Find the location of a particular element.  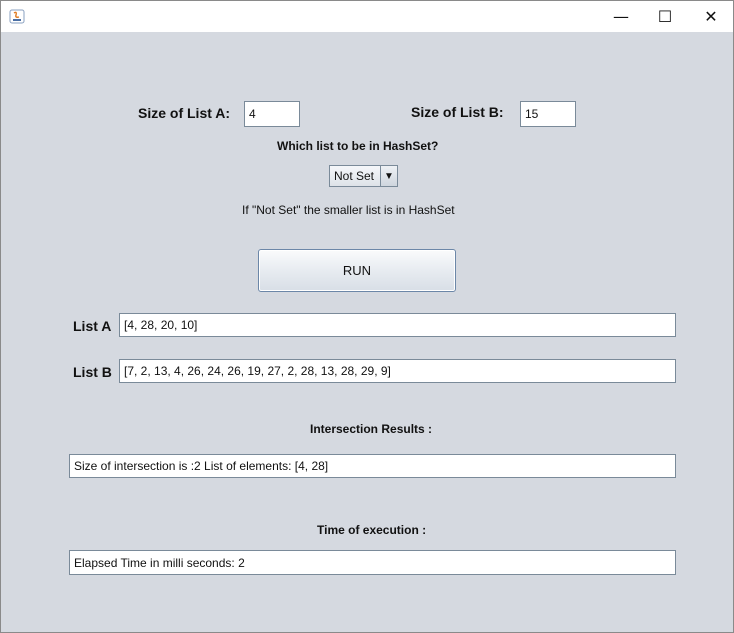

maximize-icon: ☐ is located at coordinates (665, 16).